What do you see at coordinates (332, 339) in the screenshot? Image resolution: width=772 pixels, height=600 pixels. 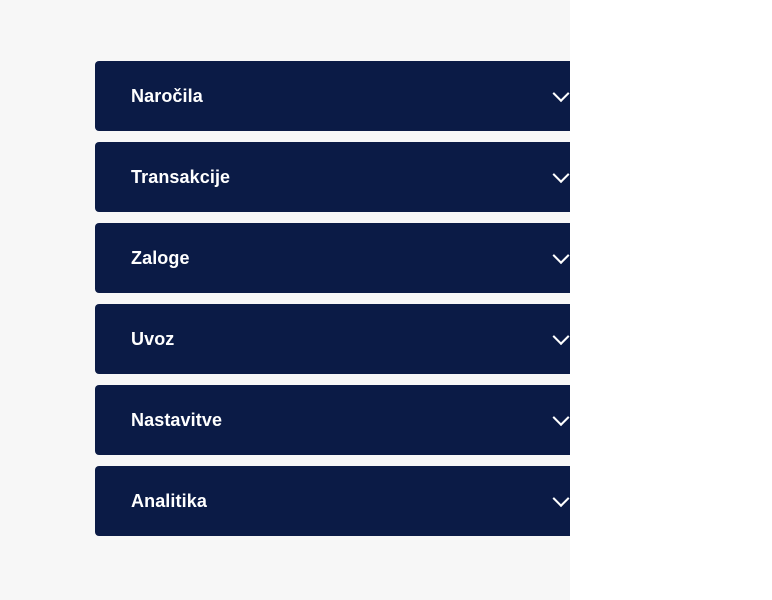 I see `menu-item-uvoz: Uvoz` at bounding box center [332, 339].